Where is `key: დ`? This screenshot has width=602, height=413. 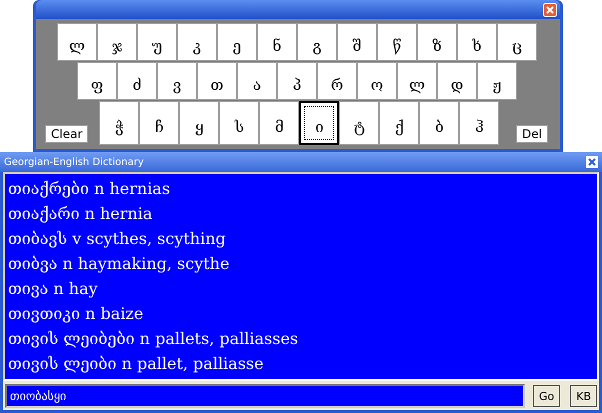
key: დ is located at coordinates (457, 81).